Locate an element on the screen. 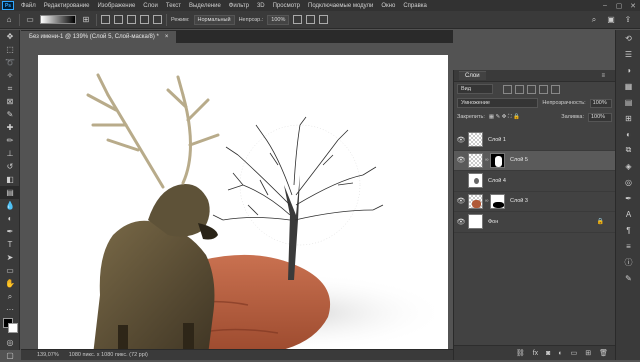 The width and height of the screenshot is (640, 362). adjustment-filter-icon is located at coordinates (519, 89).